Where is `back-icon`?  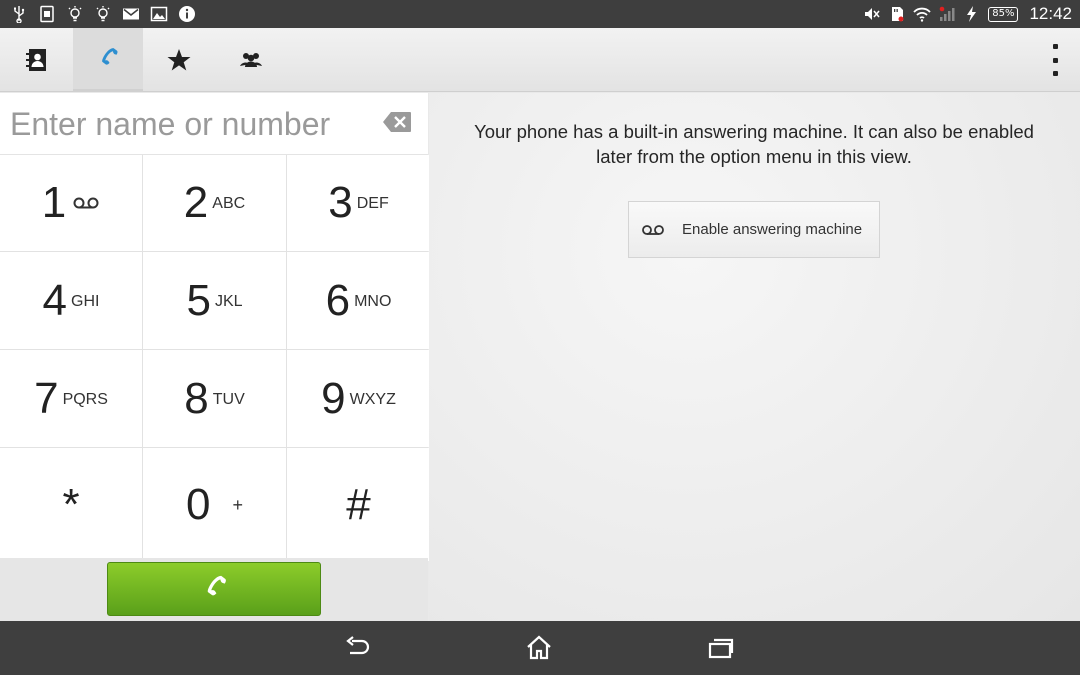 back-icon is located at coordinates (358, 645).